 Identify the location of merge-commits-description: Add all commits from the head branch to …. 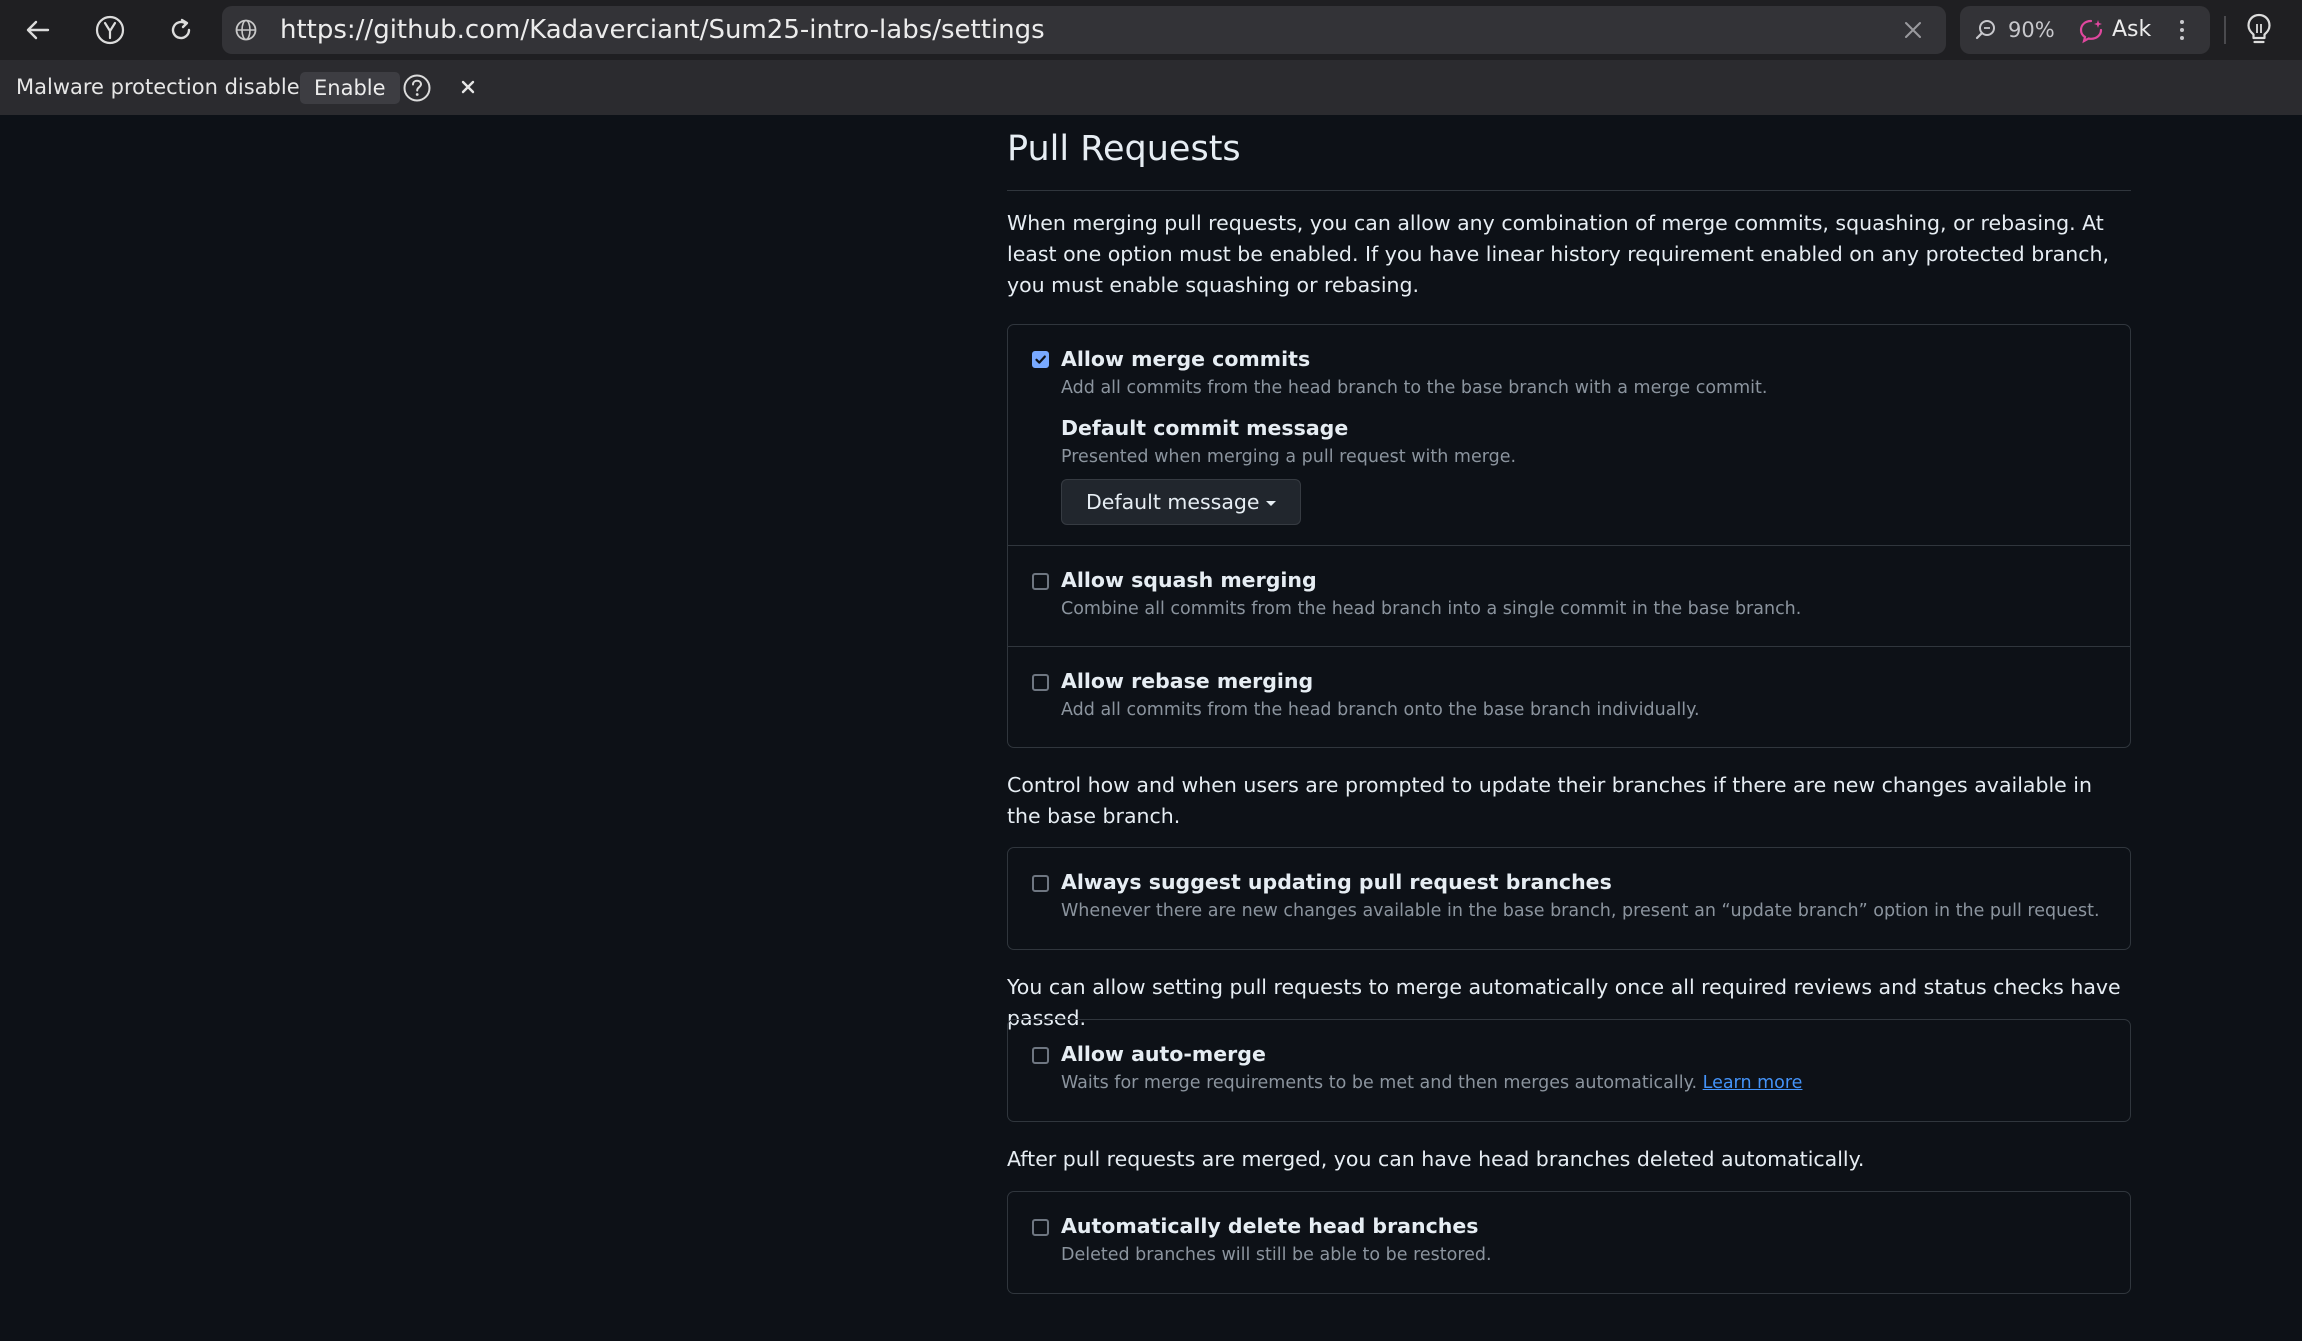
(1414, 388).